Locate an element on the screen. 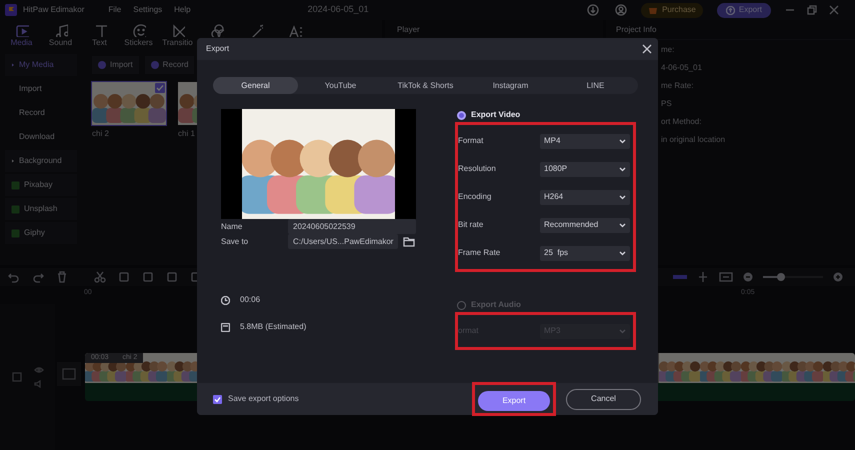  setting-label: Frame Rate is located at coordinates (480, 253).